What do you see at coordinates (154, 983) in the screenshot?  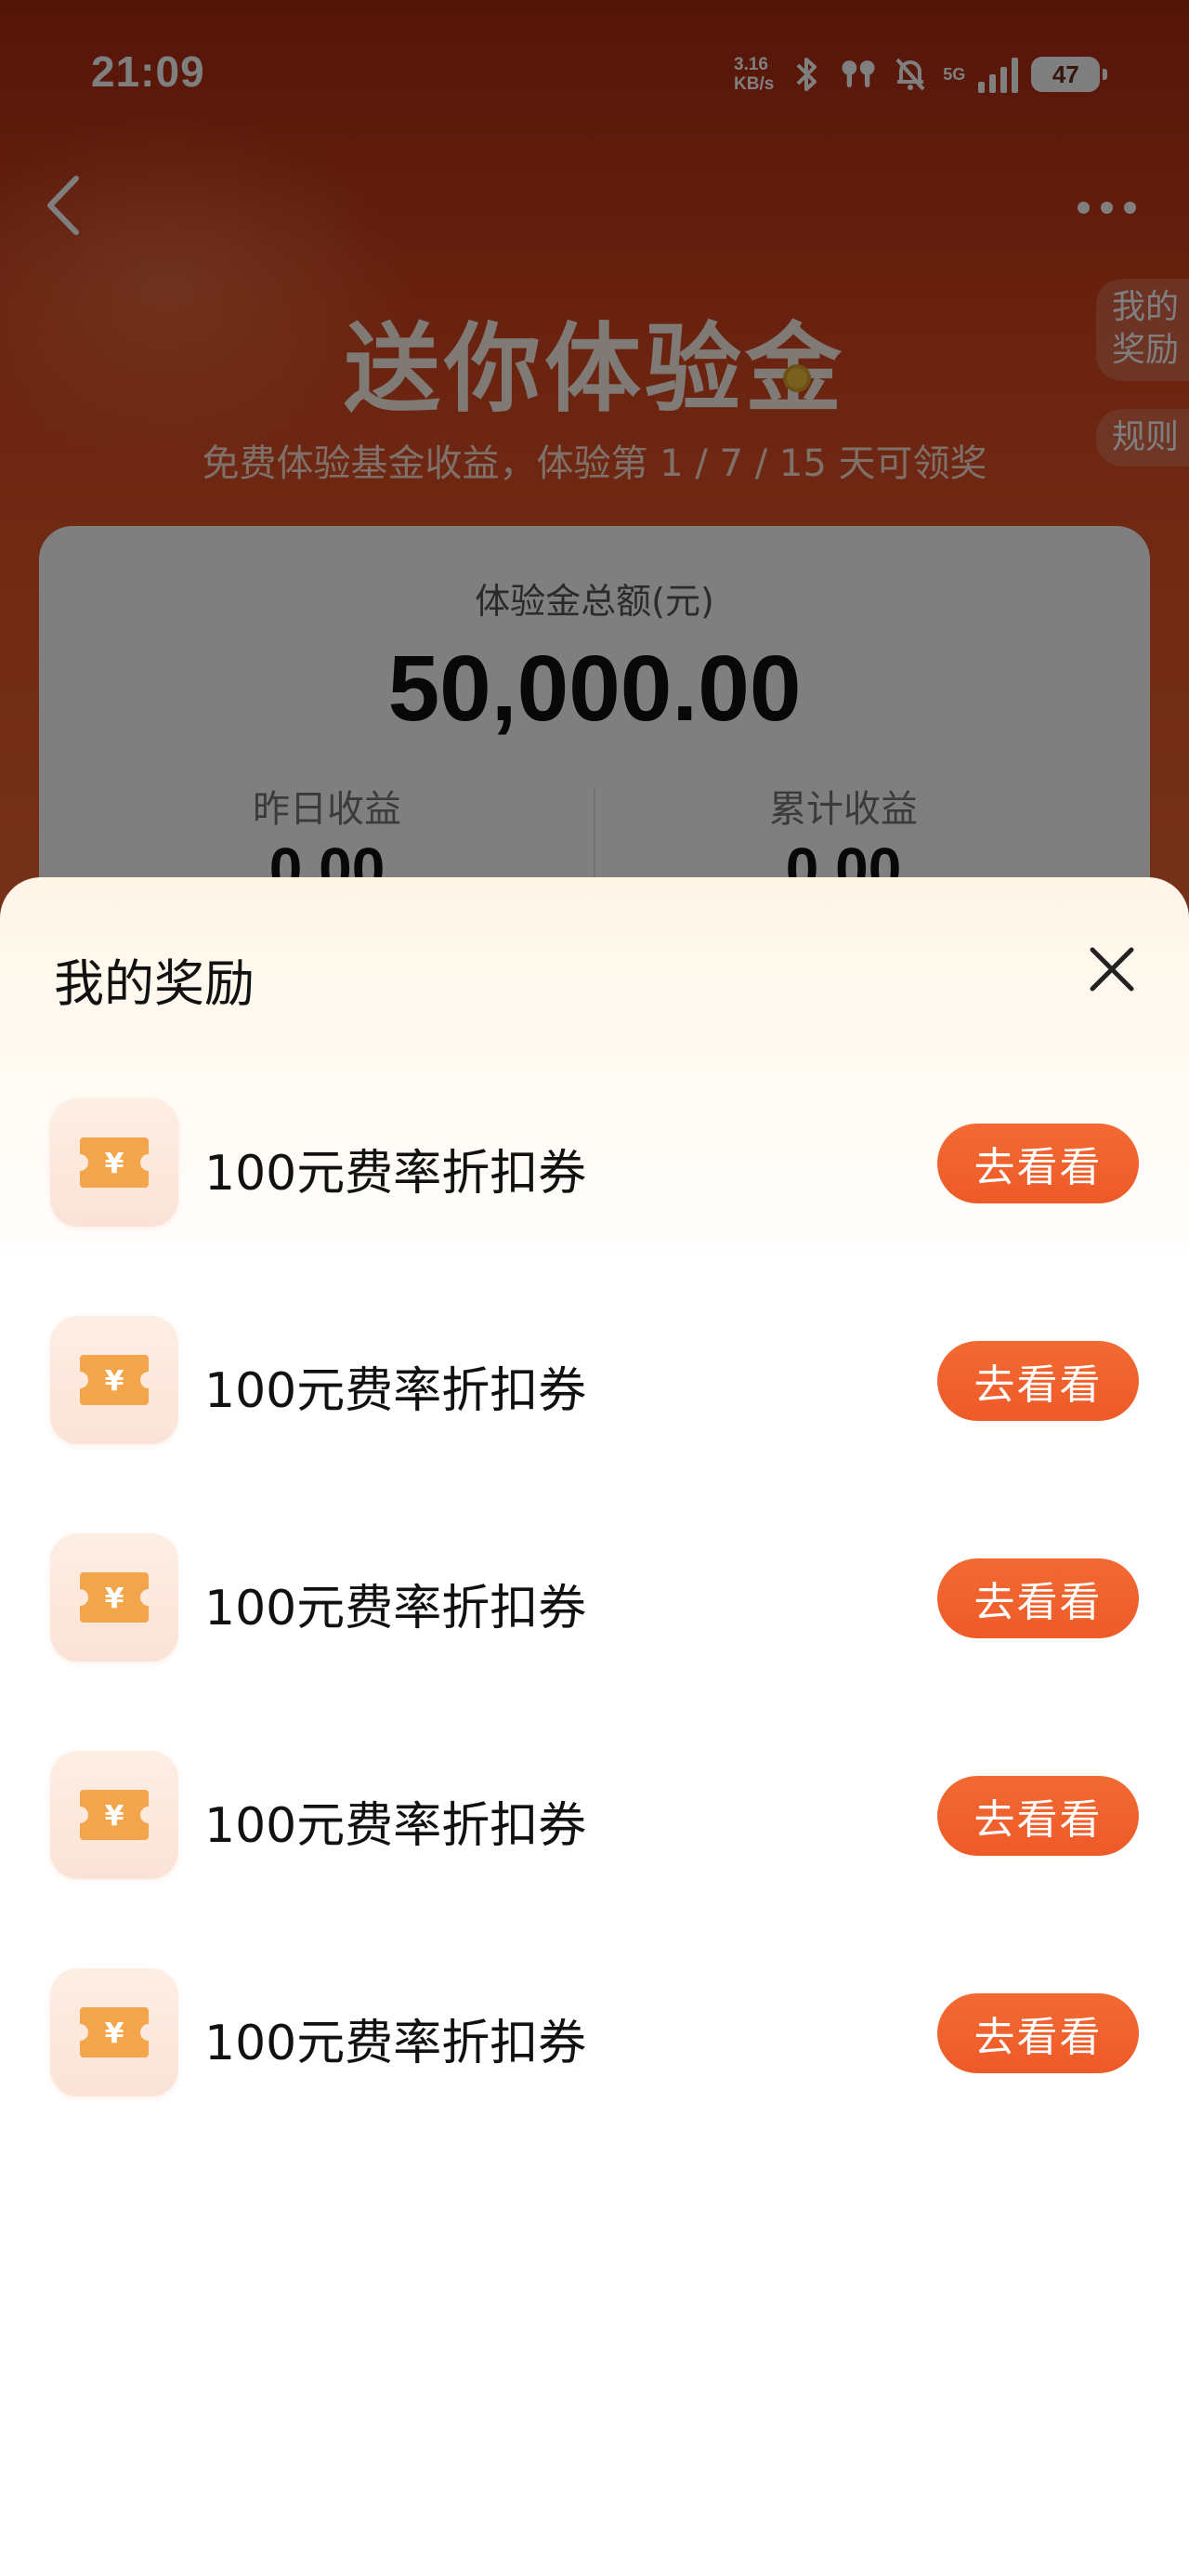 I see `sheet-title: 我的奖励` at bounding box center [154, 983].